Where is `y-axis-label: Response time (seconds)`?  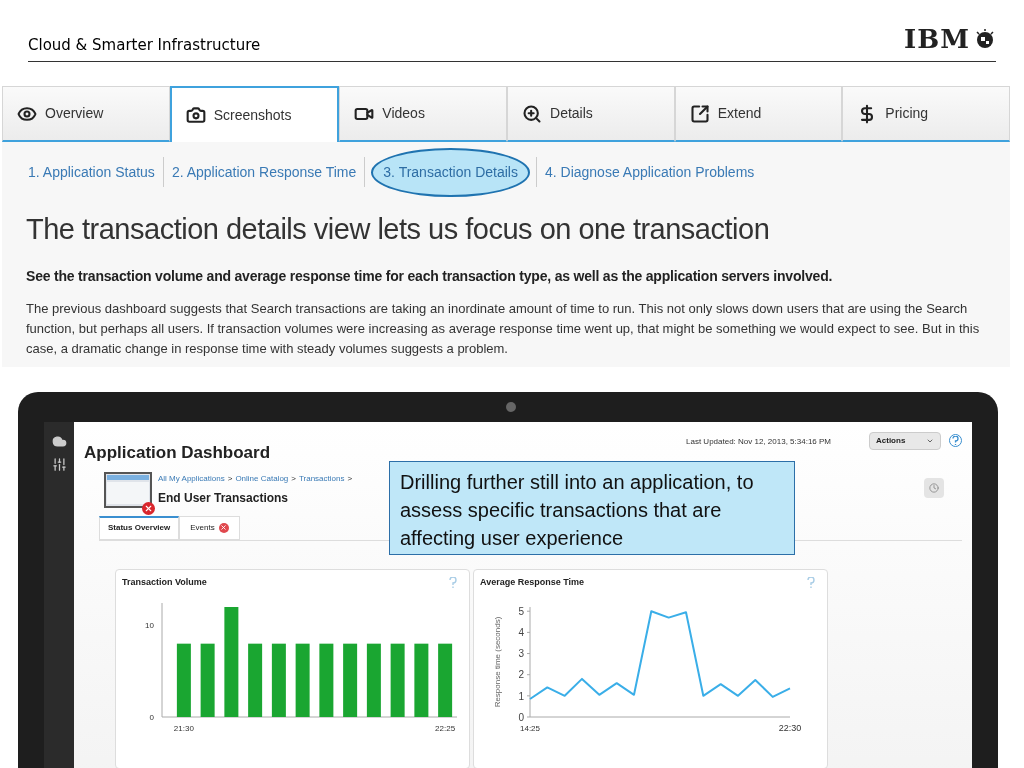 y-axis-label: Response time (seconds) is located at coordinates (497, 662).